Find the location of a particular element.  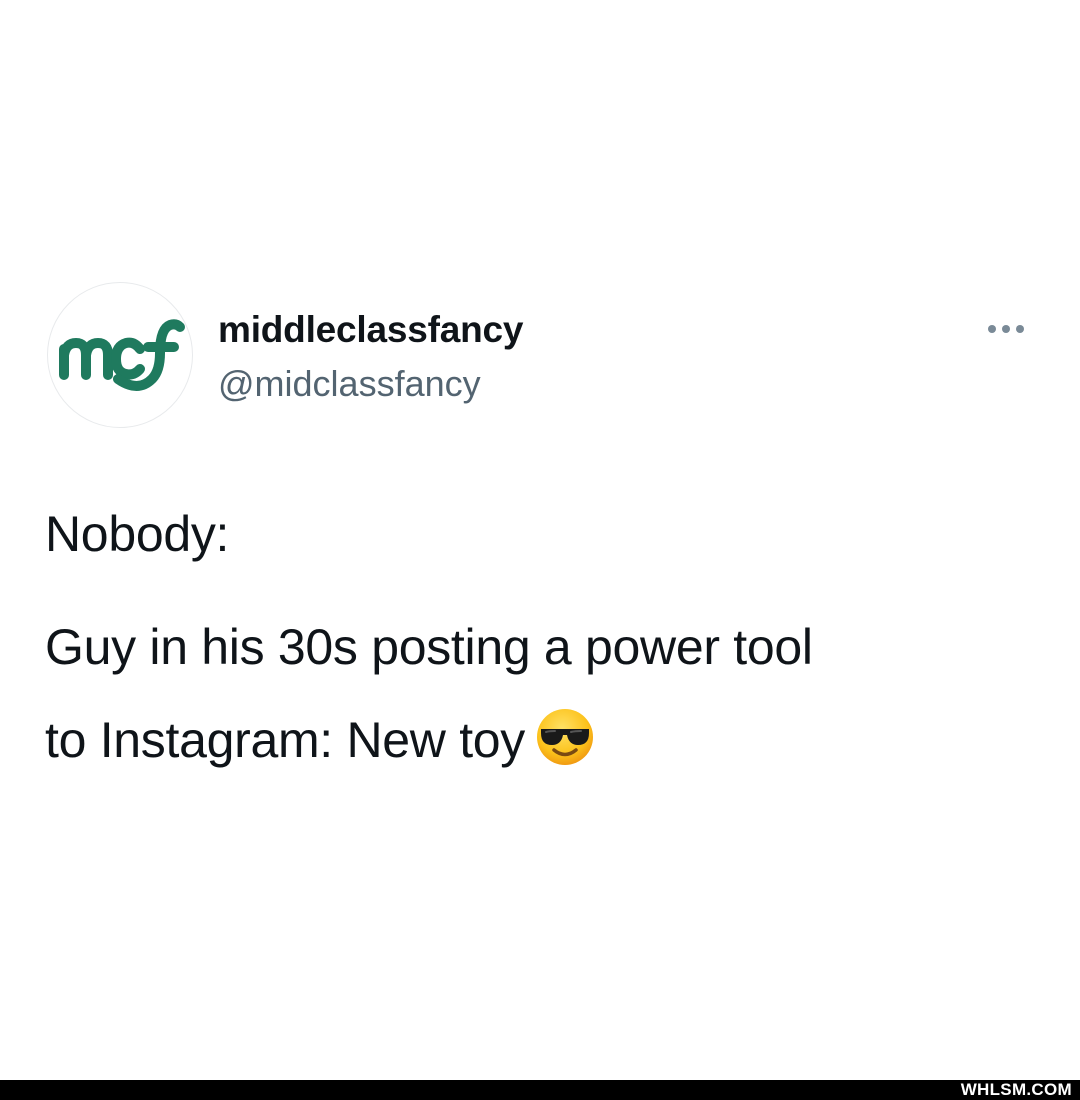

profile-avatar is located at coordinates (120, 355).